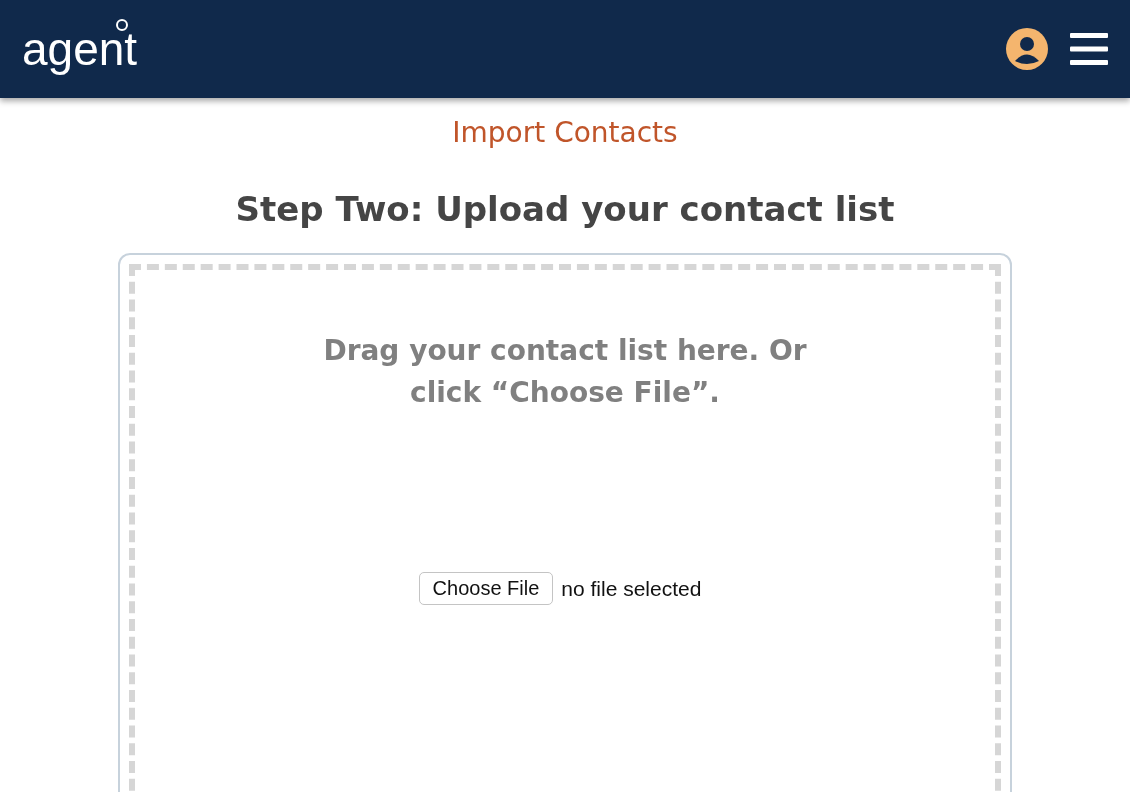 This screenshot has height=792, width=1130. Describe the element at coordinates (565, 132) in the screenshot. I see `page-title: Import Contacts` at that location.